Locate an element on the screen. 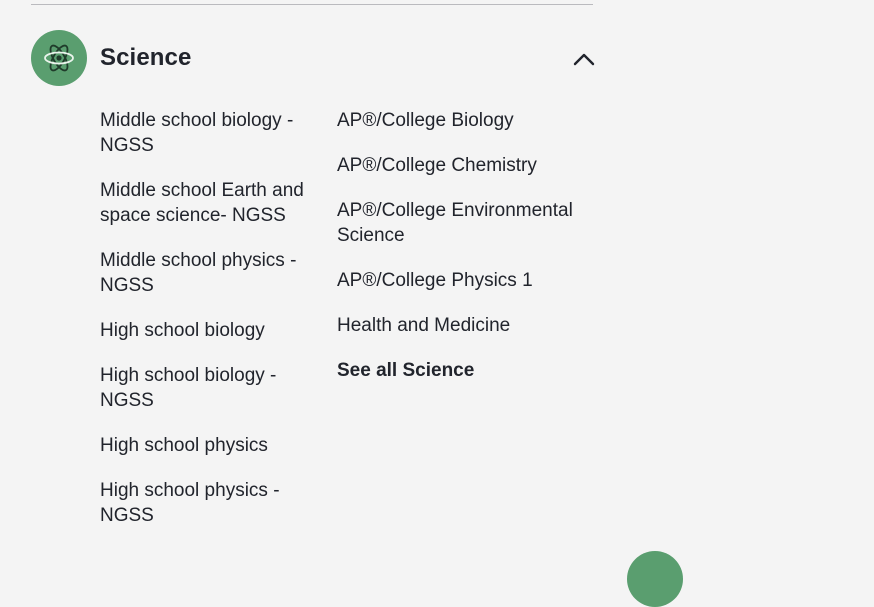 This screenshot has height=607, width=874. course-link: High school biology is located at coordinates (212, 330).